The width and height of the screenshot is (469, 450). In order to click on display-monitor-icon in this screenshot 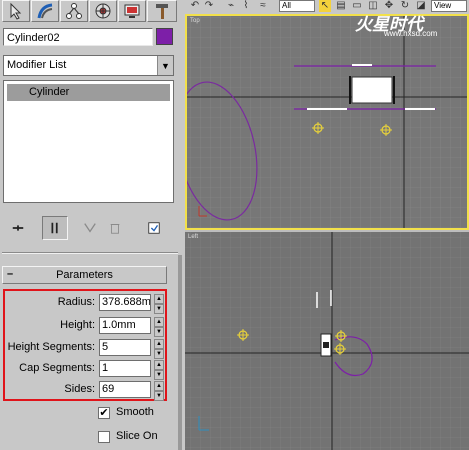, I will do `click(132, 11)`.